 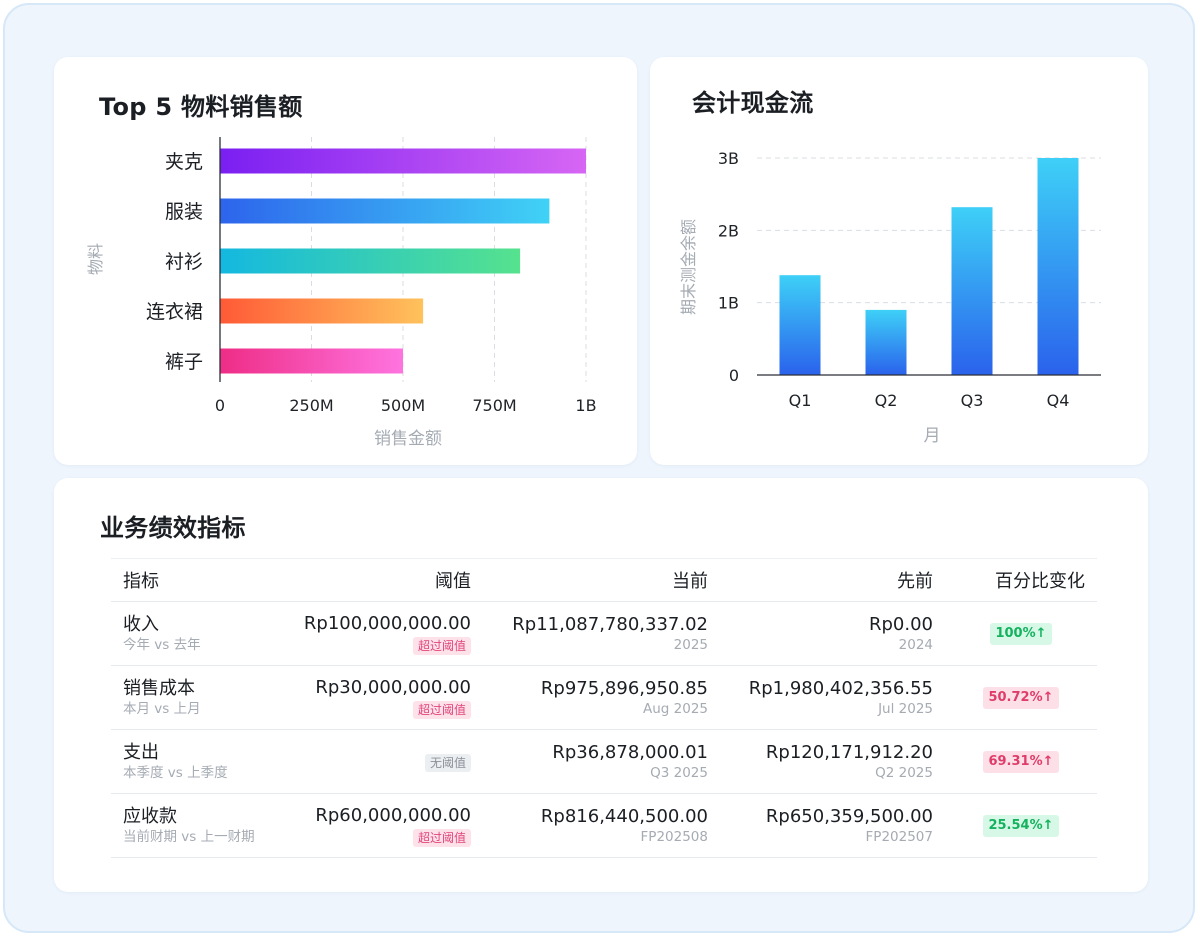 What do you see at coordinates (610, 624) in the screenshot?
I see `current-value: Rp11,087,780,337.02` at bounding box center [610, 624].